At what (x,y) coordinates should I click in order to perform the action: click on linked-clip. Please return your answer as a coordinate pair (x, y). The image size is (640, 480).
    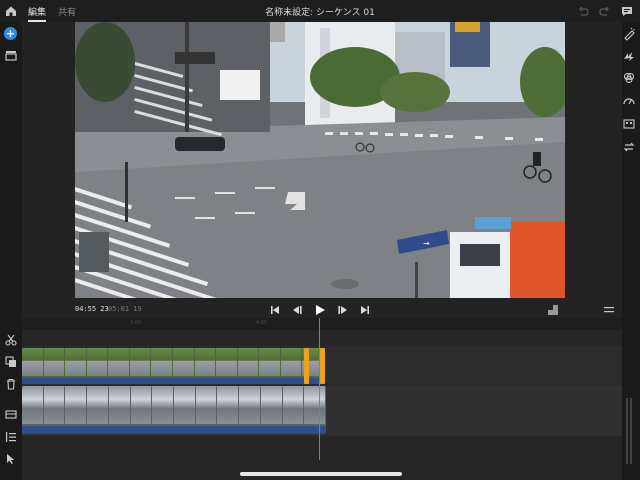
    Looking at the image, I should click on (174, 410).